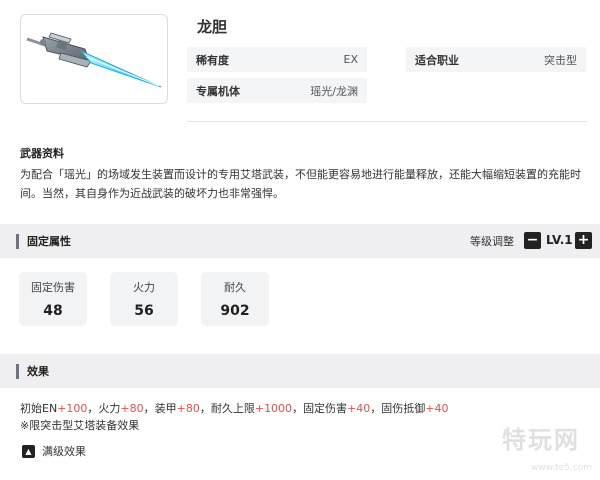 The image size is (600, 480). I want to click on divider, so click(387, 121).